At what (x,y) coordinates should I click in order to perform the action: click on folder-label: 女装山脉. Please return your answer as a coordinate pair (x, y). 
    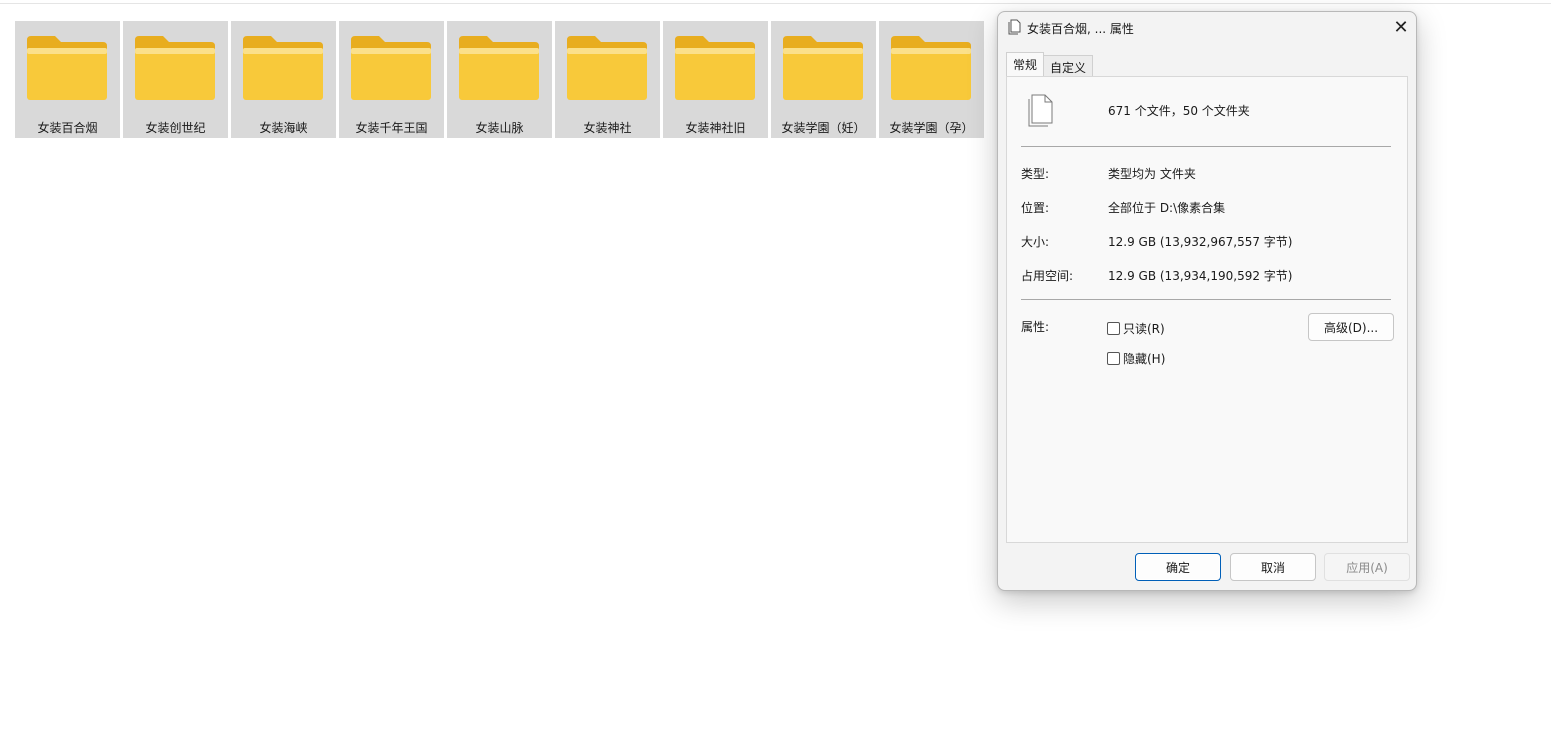
    Looking at the image, I should click on (499, 128).